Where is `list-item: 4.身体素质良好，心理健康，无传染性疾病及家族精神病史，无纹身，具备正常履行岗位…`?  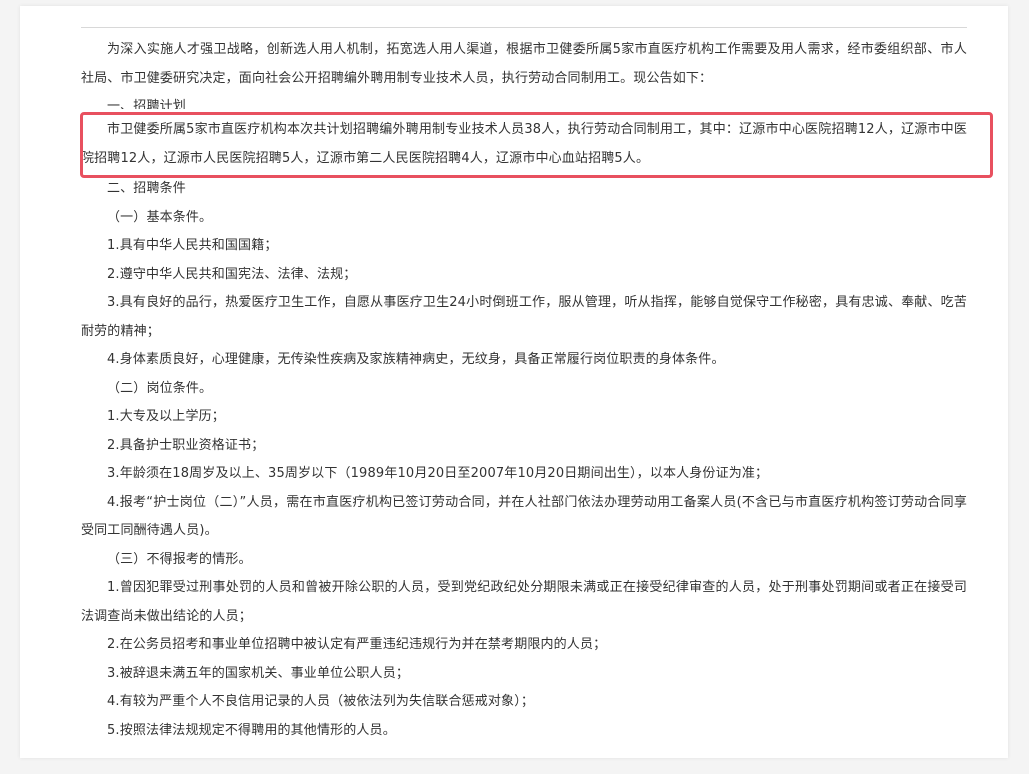
list-item: 4.身体素质良好，心理健康，无传染性疾病及家族精神病史，无纹身，具备正常履行岗位… is located at coordinates (416, 359).